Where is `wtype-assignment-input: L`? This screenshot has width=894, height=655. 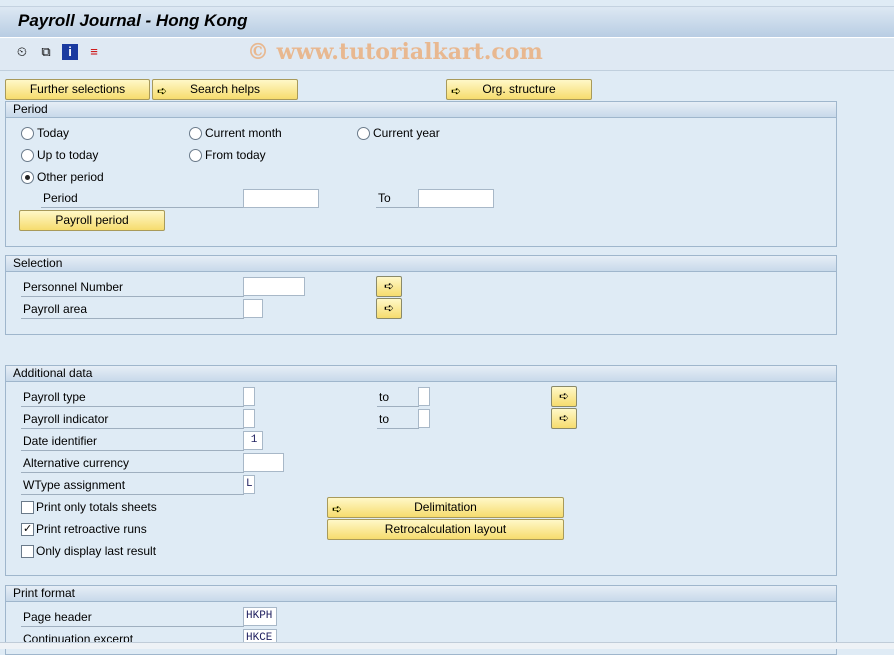
wtype-assignment-input: L is located at coordinates (249, 484).